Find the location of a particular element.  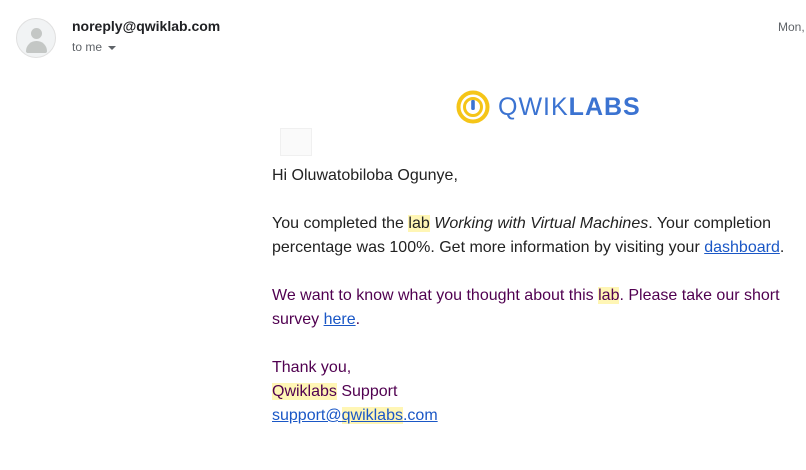

qwiklabs-logo: QWIKLABS is located at coordinates (548, 107).